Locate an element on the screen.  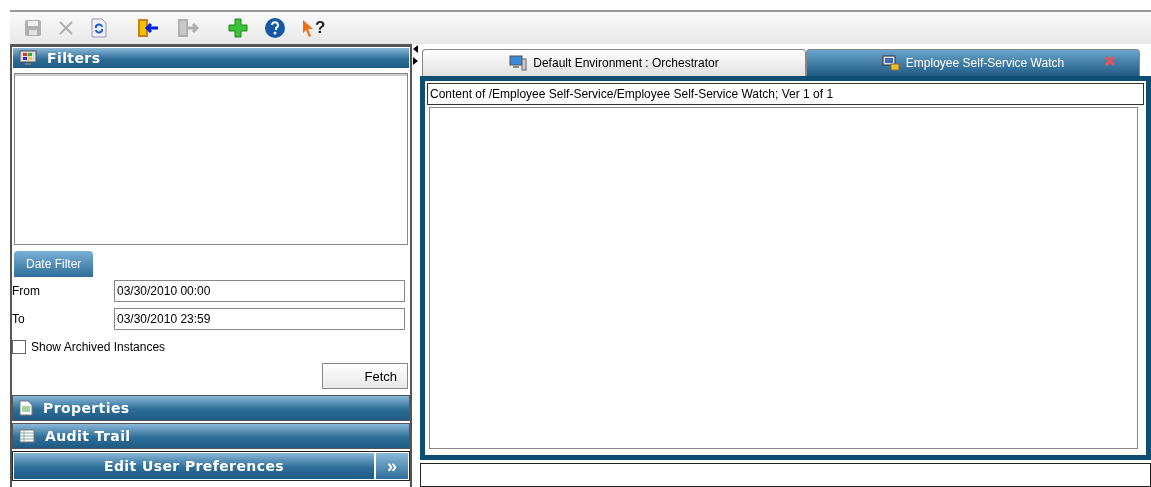
edit-preferences-button: Edit User Preferences is located at coordinates (194, 466).